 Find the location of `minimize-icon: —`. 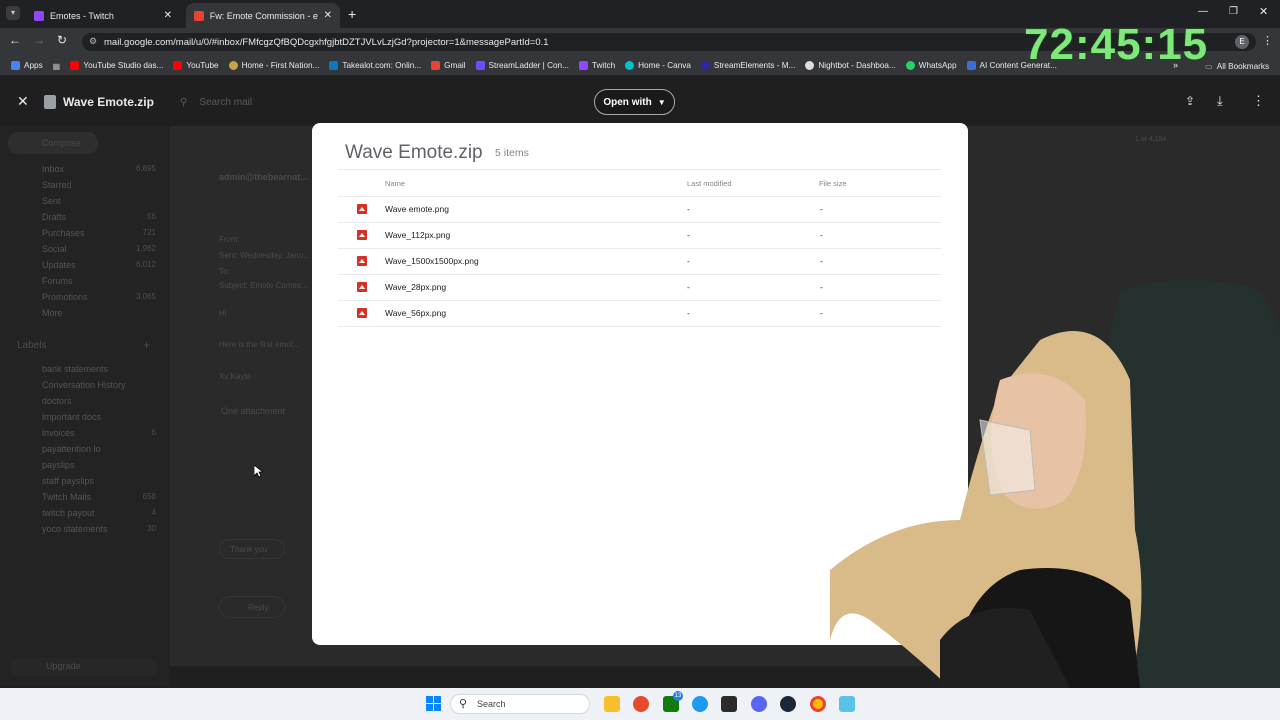

minimize-icon: — is located at coordinates (1203, 11).